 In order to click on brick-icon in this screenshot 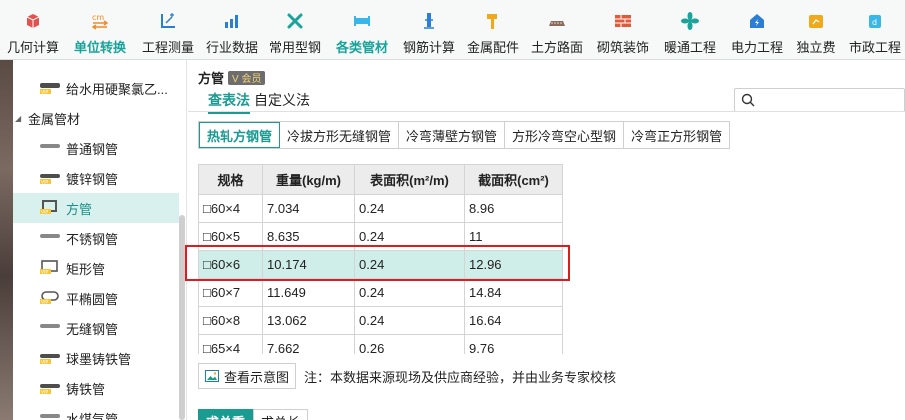, I will do `click(623, 21)`.